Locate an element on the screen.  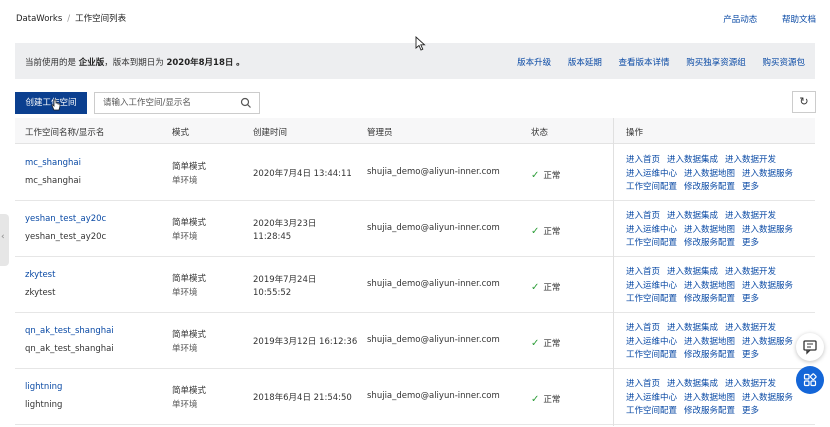
created-time: 2020年7月4日 13:44:11 is located at coordinates (302, 174).